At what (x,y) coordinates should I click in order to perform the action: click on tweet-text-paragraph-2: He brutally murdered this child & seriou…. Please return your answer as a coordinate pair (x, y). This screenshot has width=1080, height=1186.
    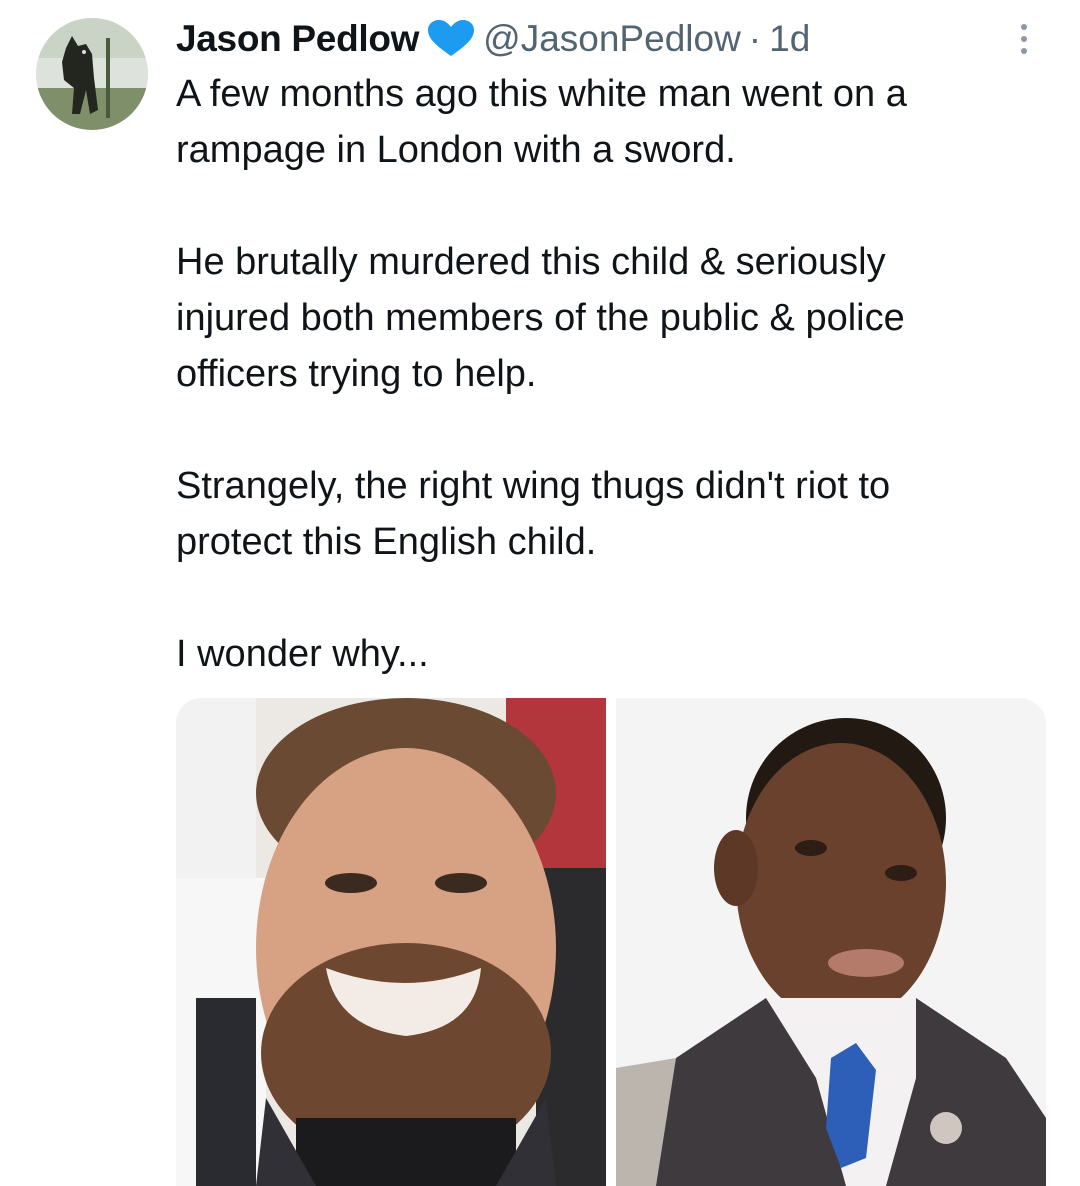
    Looking at the image, I should click on (540, 318).